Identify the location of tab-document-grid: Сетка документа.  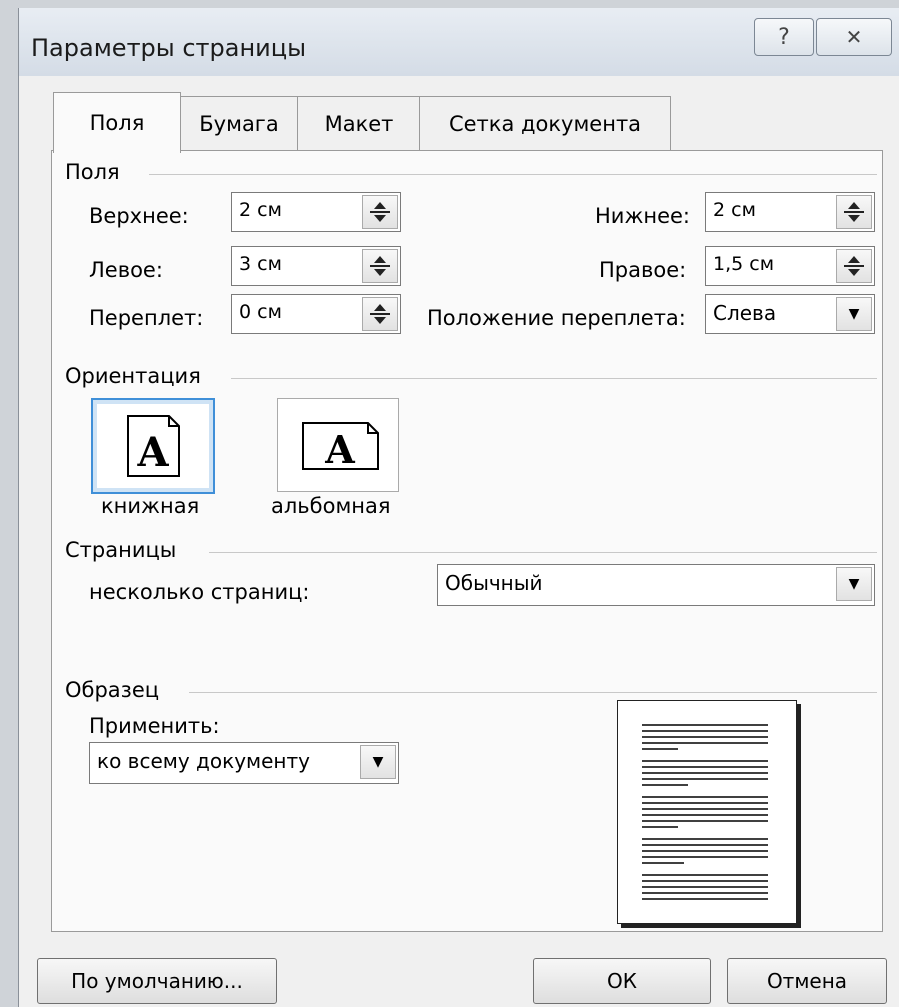
(545, 123).